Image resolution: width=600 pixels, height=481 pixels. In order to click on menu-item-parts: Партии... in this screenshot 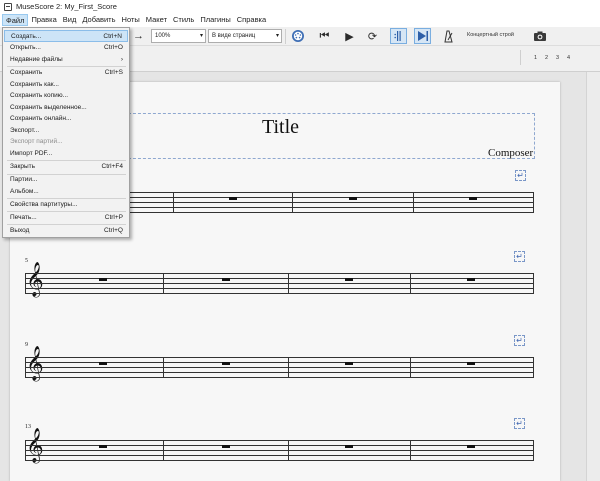, I will do `click(66, 180)`.